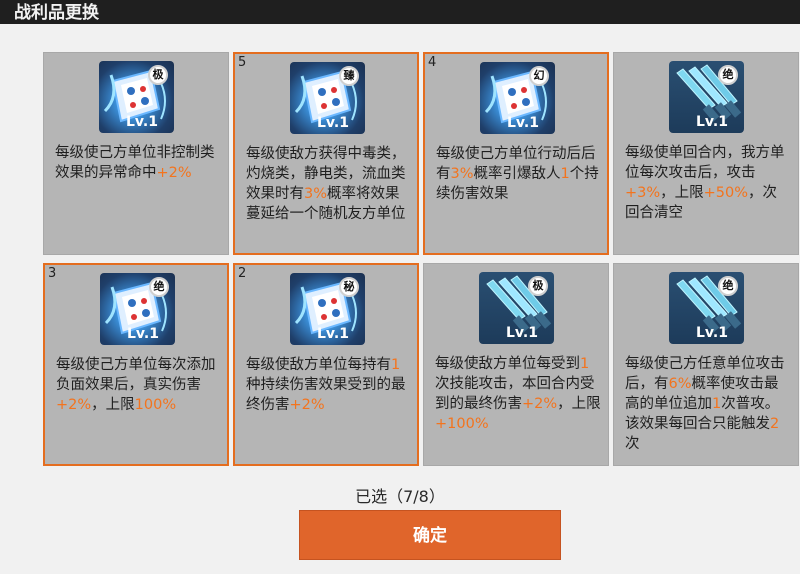  Describe the element at coordinates (327, 98) in the screenshot. I see `card-artifact-icon: 臻 Lv.1` at that location.